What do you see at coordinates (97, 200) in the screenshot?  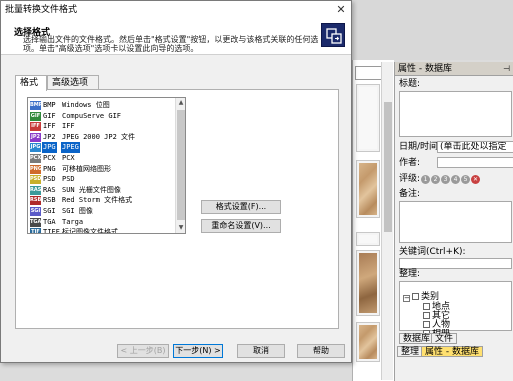 I see `format-description: Red Storm 文件格式` at bounding box center [97, 200].